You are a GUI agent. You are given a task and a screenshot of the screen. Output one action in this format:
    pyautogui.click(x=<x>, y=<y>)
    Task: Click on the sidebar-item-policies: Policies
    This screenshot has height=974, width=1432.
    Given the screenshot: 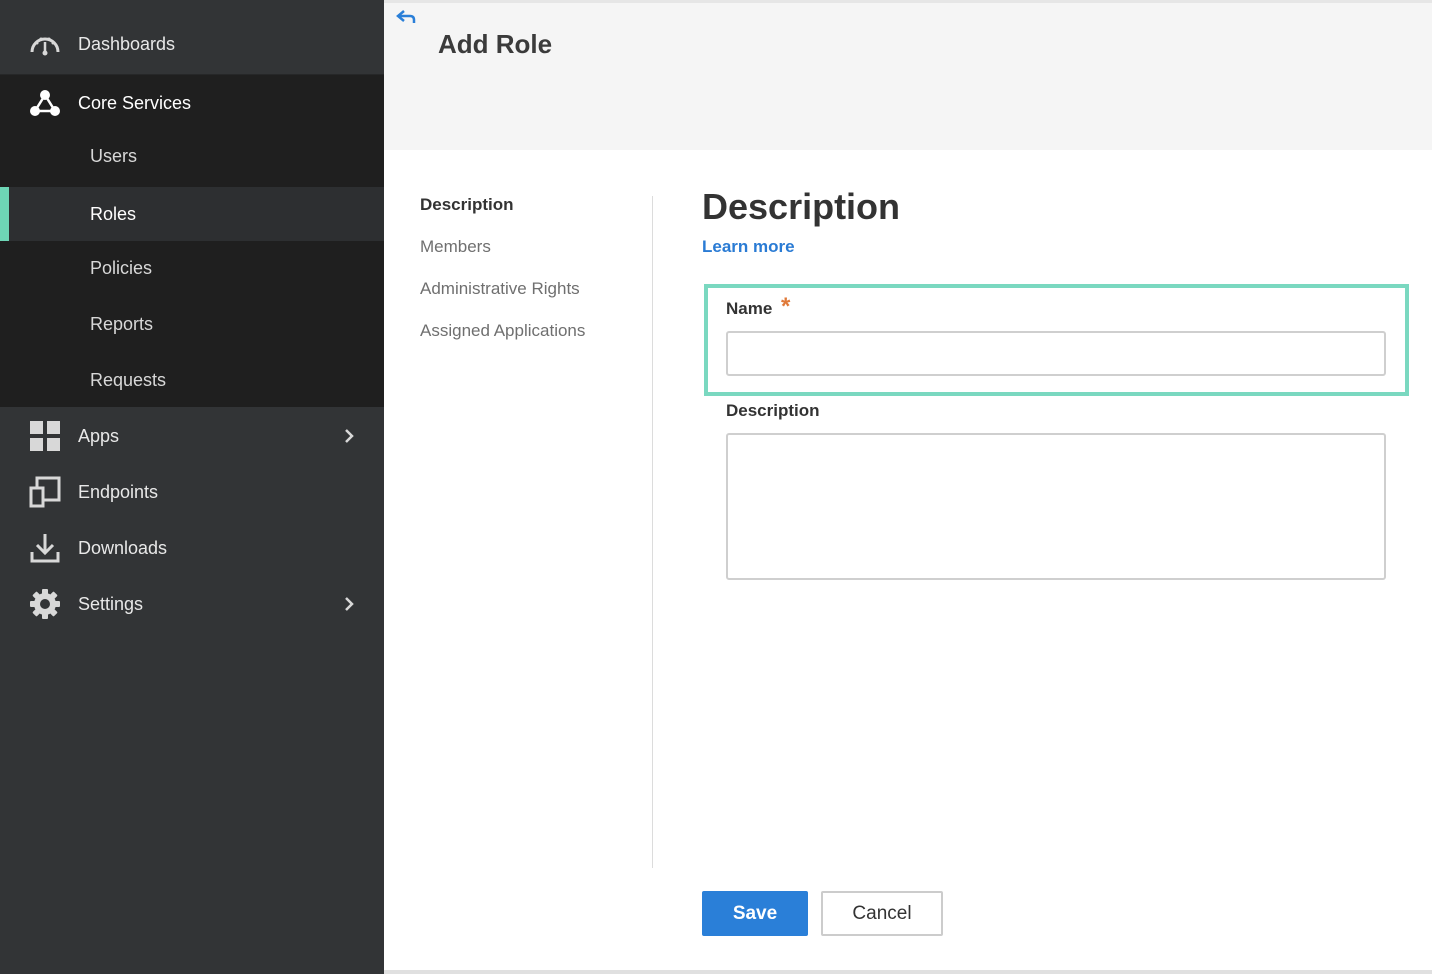 What is the action you would take?
    pyautogui.click(x=192, y=268)
    